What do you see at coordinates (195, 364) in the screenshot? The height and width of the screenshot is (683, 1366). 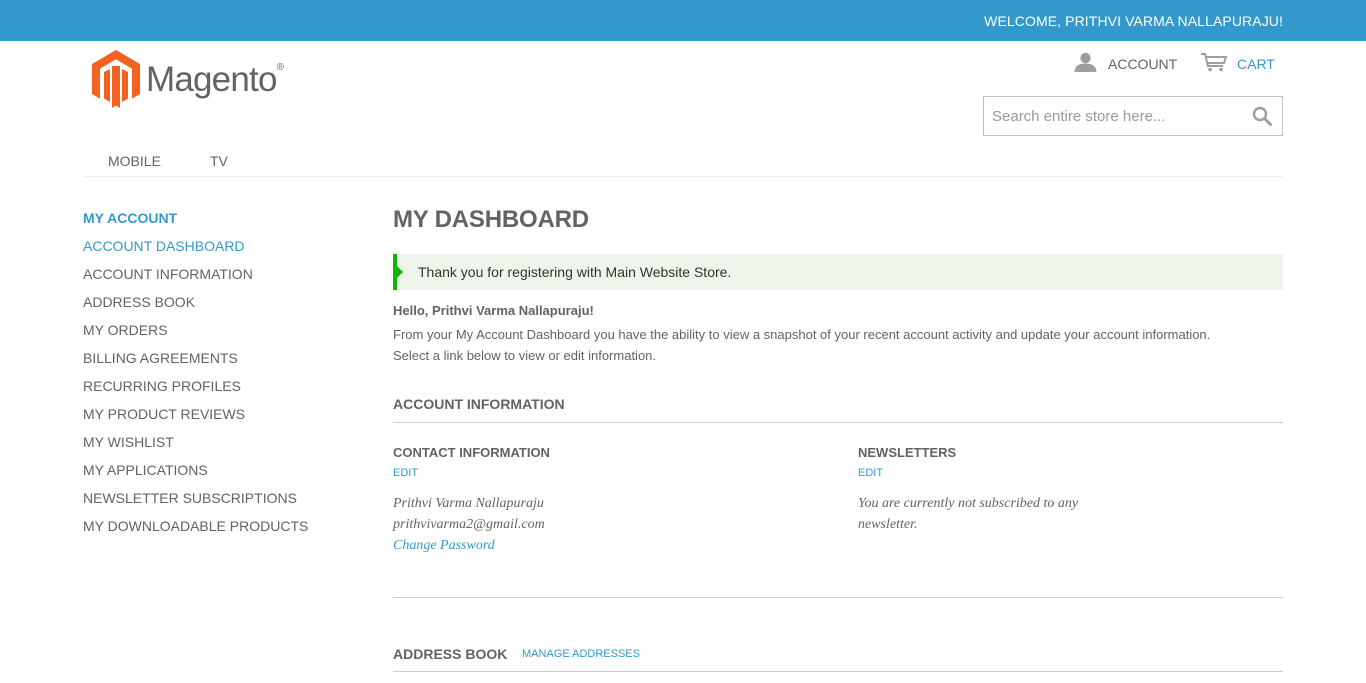 I see `sidebar-item-billing-agreements: BILLING AGREEMENTS` at bounding box center [195, 364].